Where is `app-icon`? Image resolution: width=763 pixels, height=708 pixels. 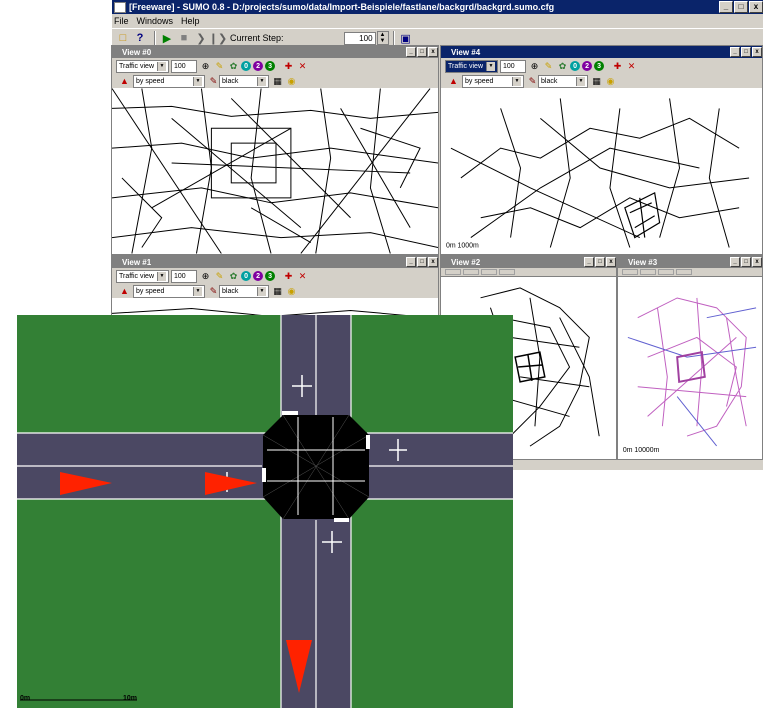
app-icon is located at coordinates (120, 7).